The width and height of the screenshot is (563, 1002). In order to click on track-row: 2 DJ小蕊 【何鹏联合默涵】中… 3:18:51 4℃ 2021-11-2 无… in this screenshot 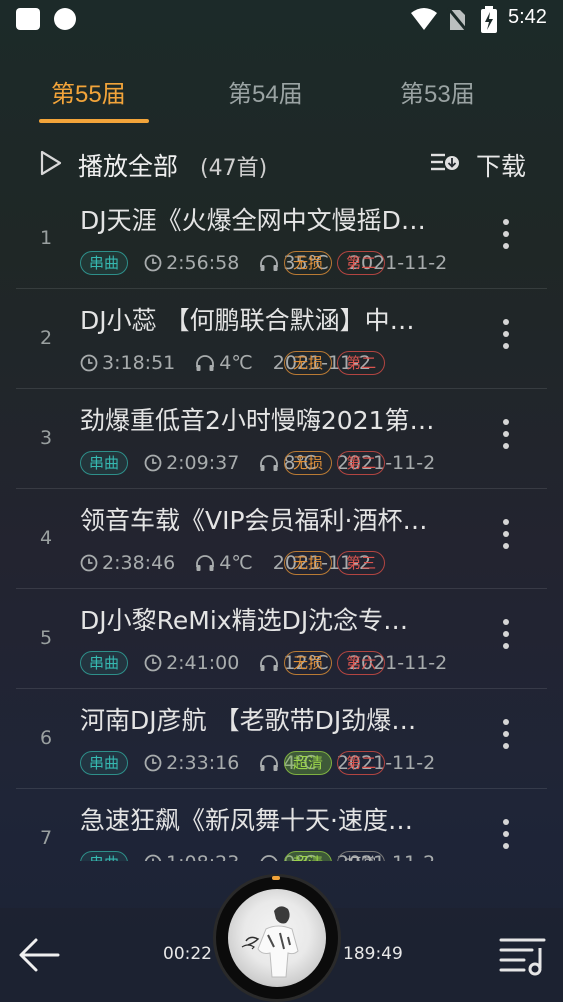, I will do `click(281, 339)`.